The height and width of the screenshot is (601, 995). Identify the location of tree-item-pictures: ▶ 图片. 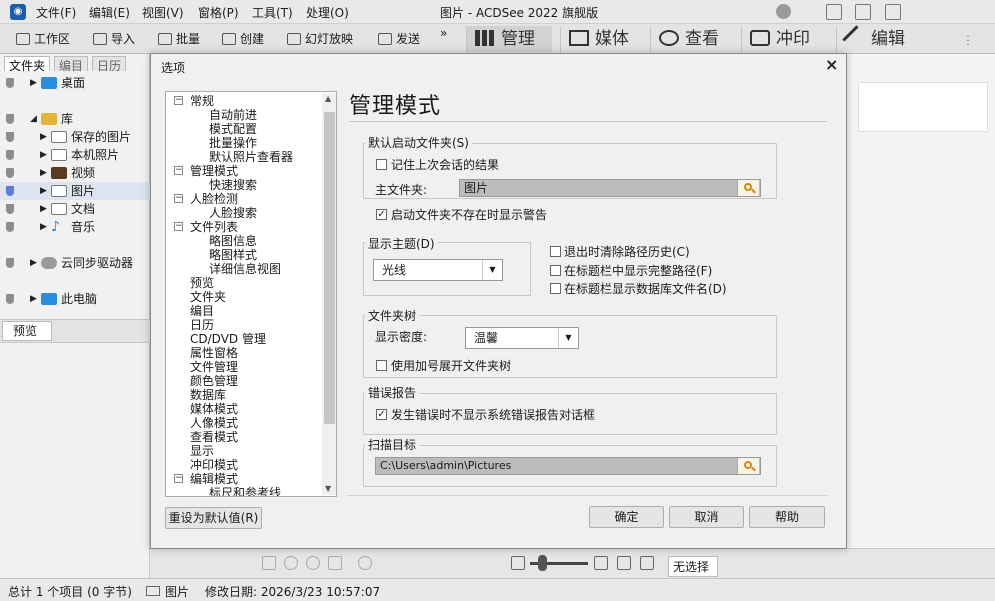
(75, 191).